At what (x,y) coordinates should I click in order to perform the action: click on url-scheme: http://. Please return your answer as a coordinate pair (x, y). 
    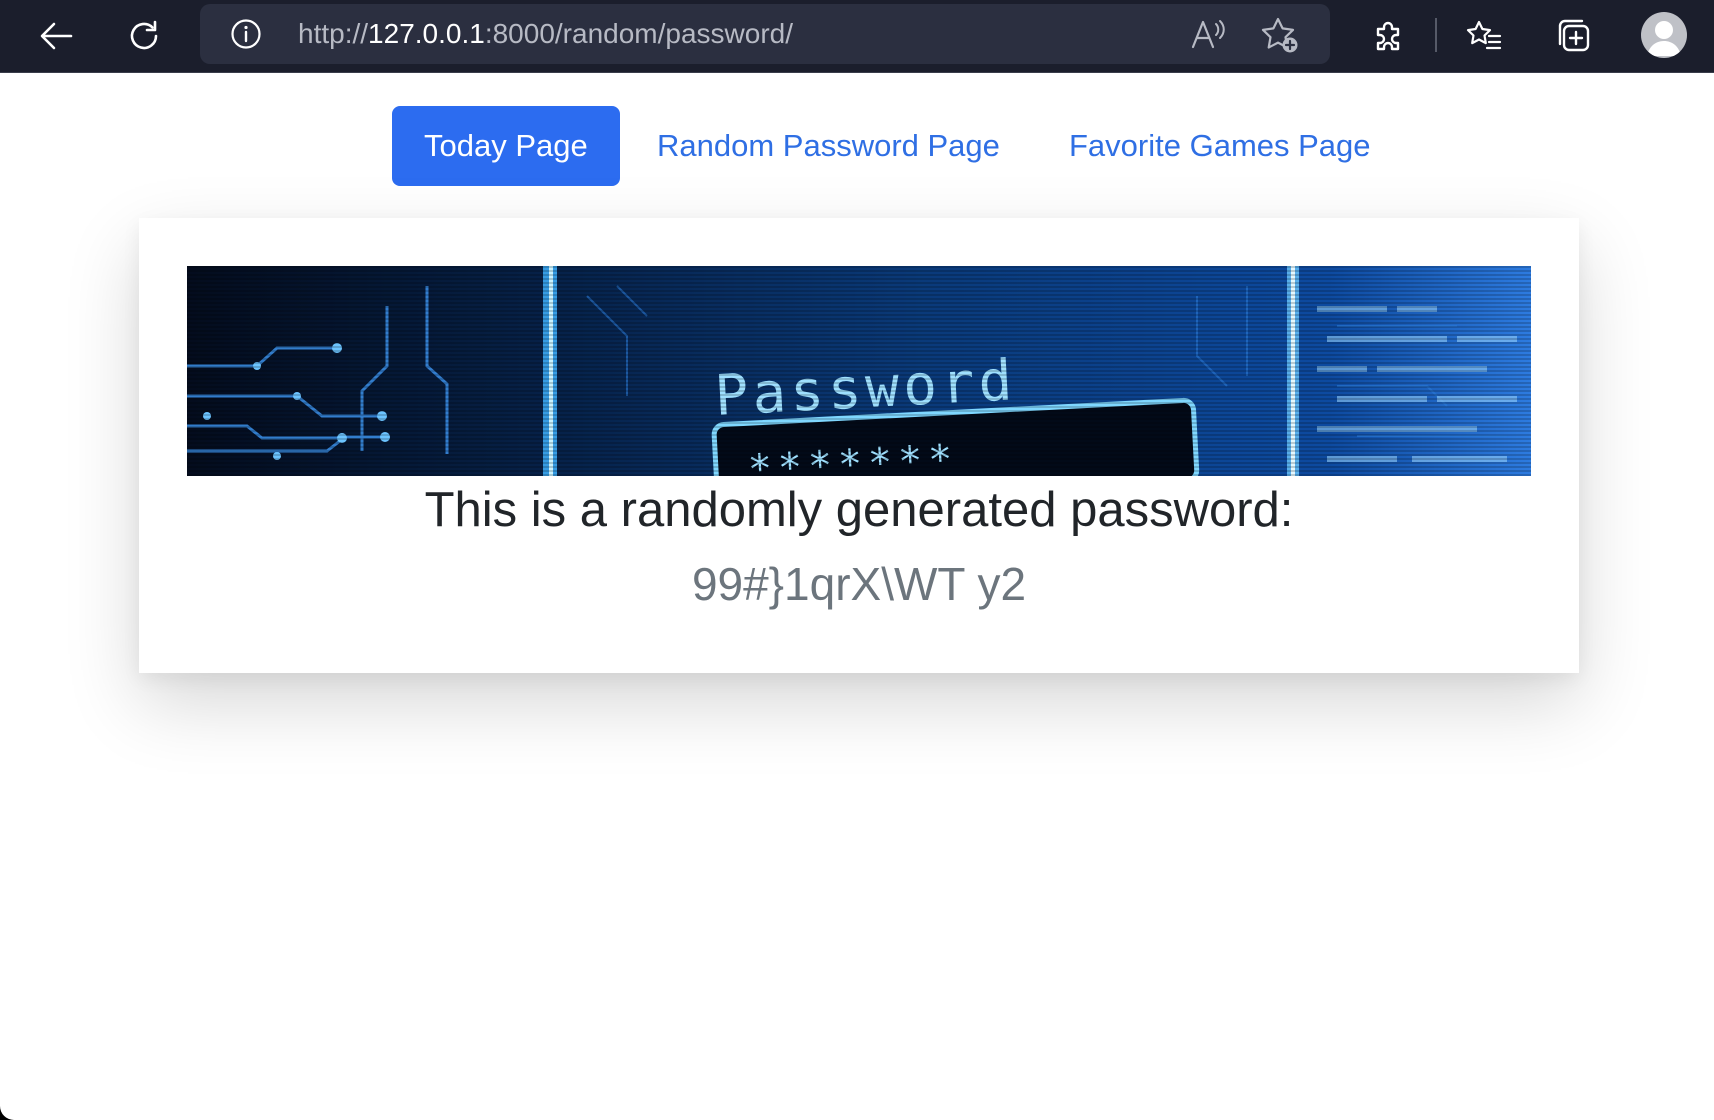
    Looking at the image, I should click on (333, 33).